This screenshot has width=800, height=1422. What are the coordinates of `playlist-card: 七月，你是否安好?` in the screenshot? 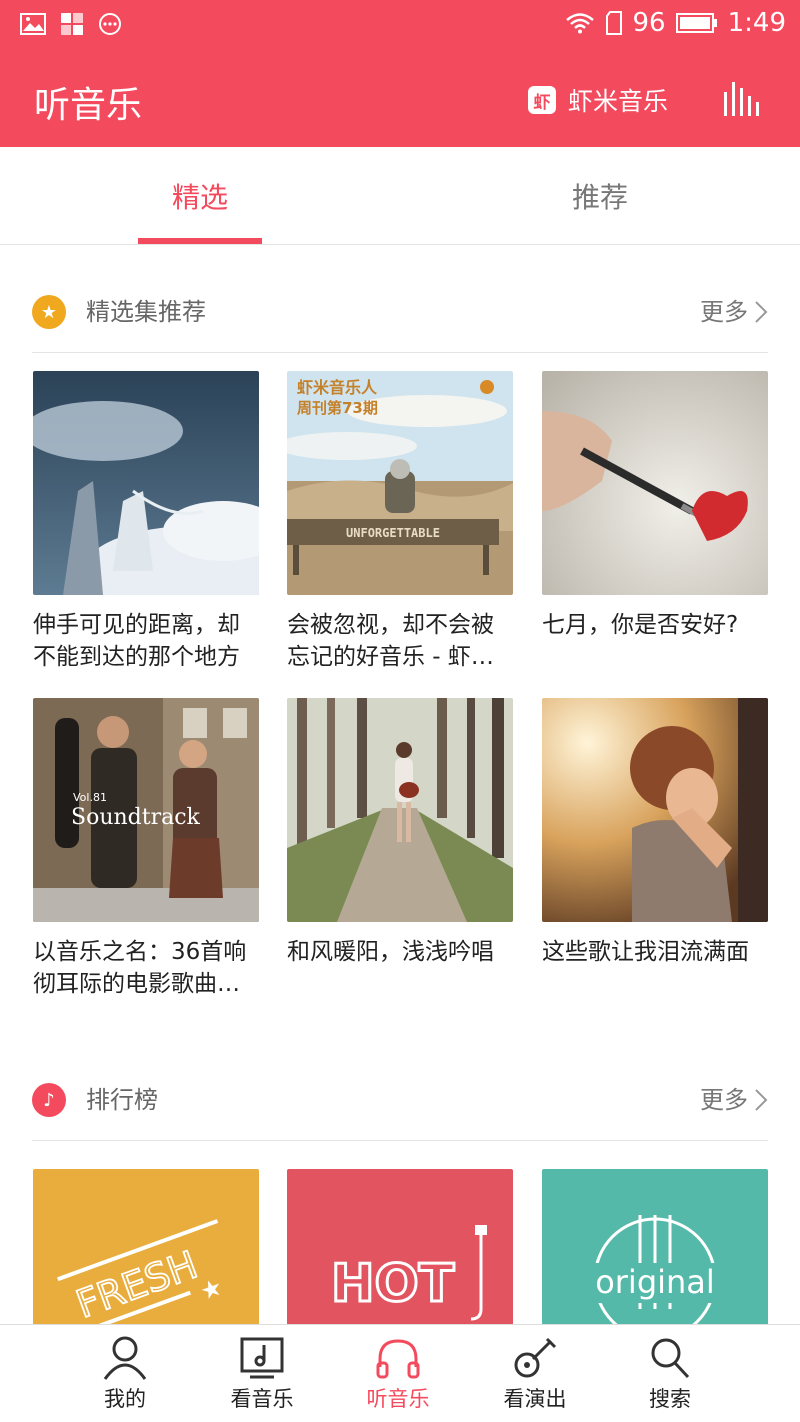 It's located at (655, 522).